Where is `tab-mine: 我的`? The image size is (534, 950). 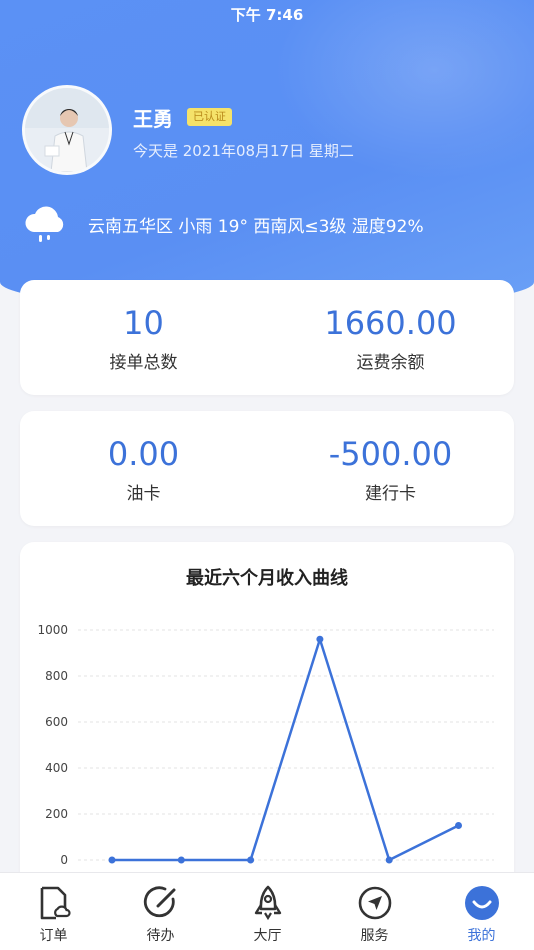
tab-mine: 我的 is located at coordinates (481, 911).